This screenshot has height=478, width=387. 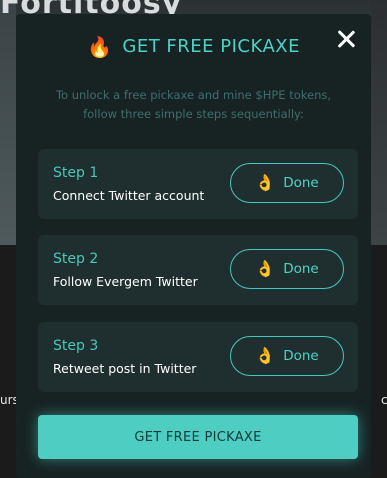 What do you see at coordinates (76, 346) in the screenshot?
I see `step-number: Step 3` at bounding box center [76, 346].